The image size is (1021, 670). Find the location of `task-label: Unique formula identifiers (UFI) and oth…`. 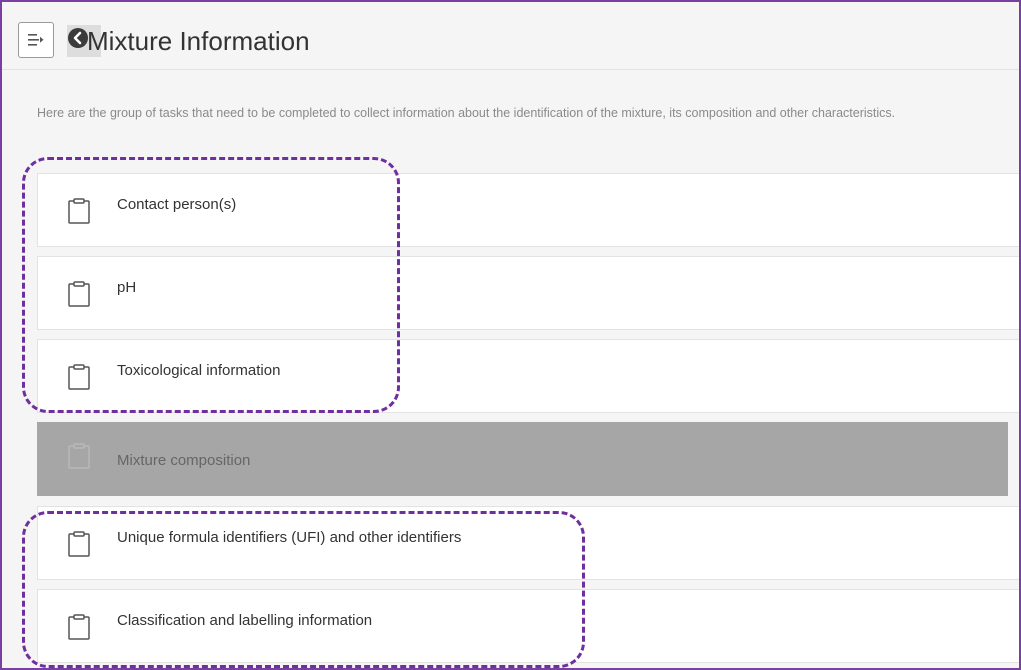

task-label: Unique formula identifiers (UFI) and oth… is located at coordinates (289, 537).